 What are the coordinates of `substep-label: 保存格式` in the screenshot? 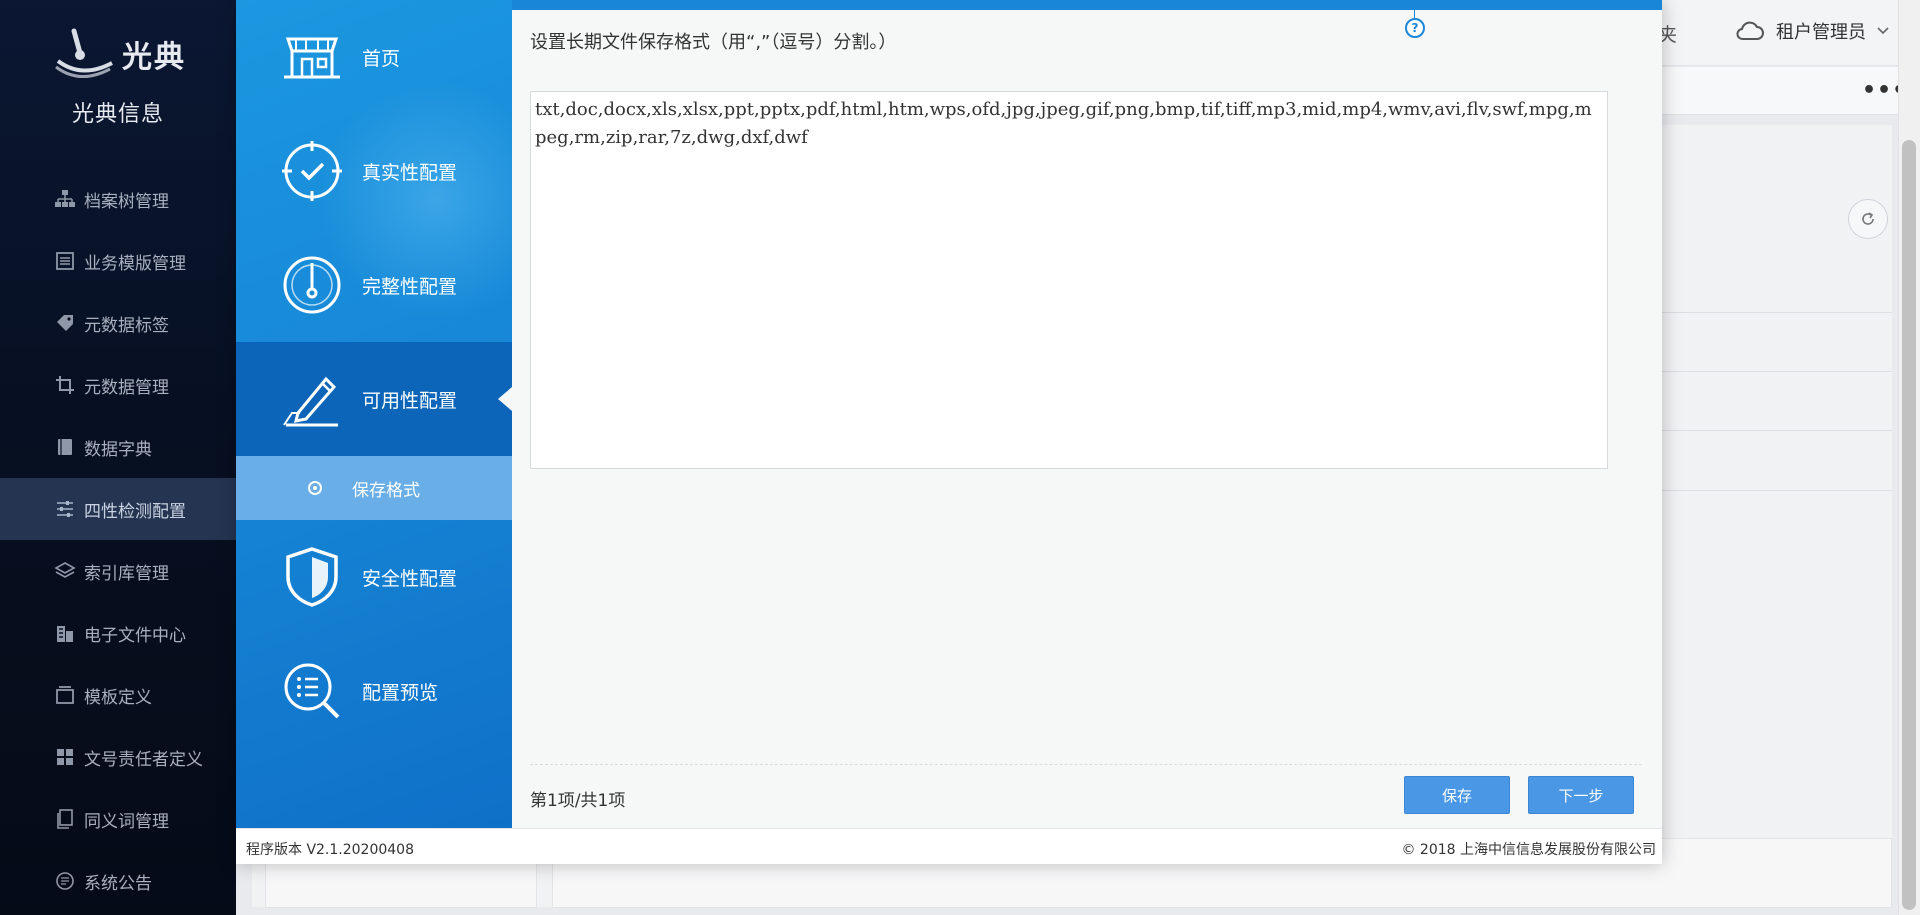 It's located at (386, 490).